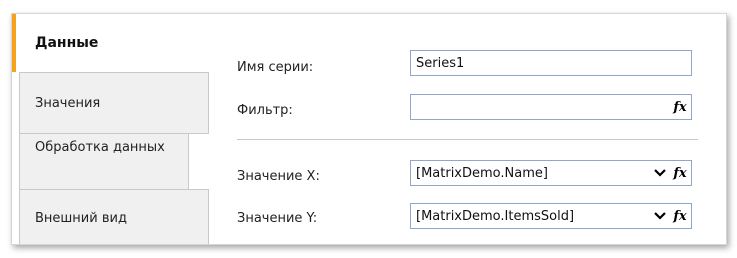  I want to click on y-value-label: Значение Y:, so click(277, 218).